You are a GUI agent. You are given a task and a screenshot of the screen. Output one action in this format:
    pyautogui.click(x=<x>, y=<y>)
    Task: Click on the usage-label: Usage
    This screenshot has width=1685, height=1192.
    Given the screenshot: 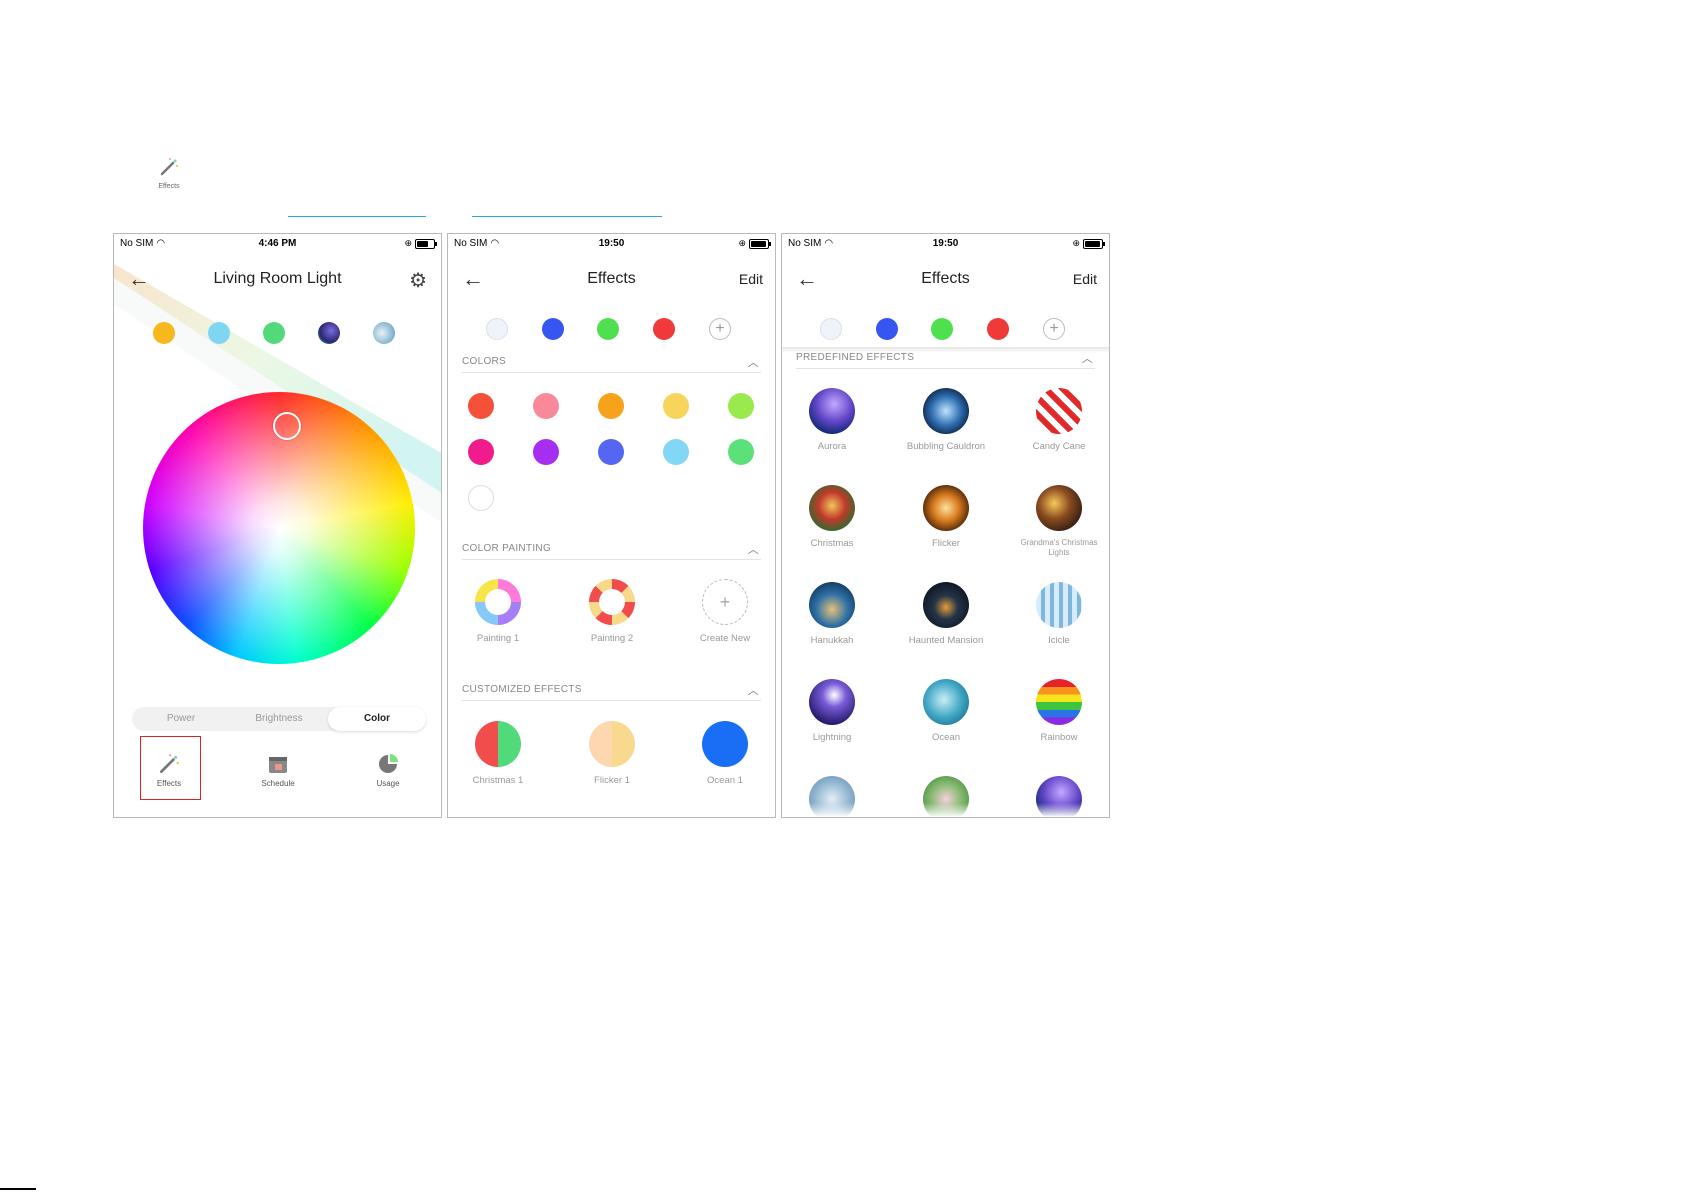 What is the action you would take?
    pyautogui.click(x=388, y=783)
    